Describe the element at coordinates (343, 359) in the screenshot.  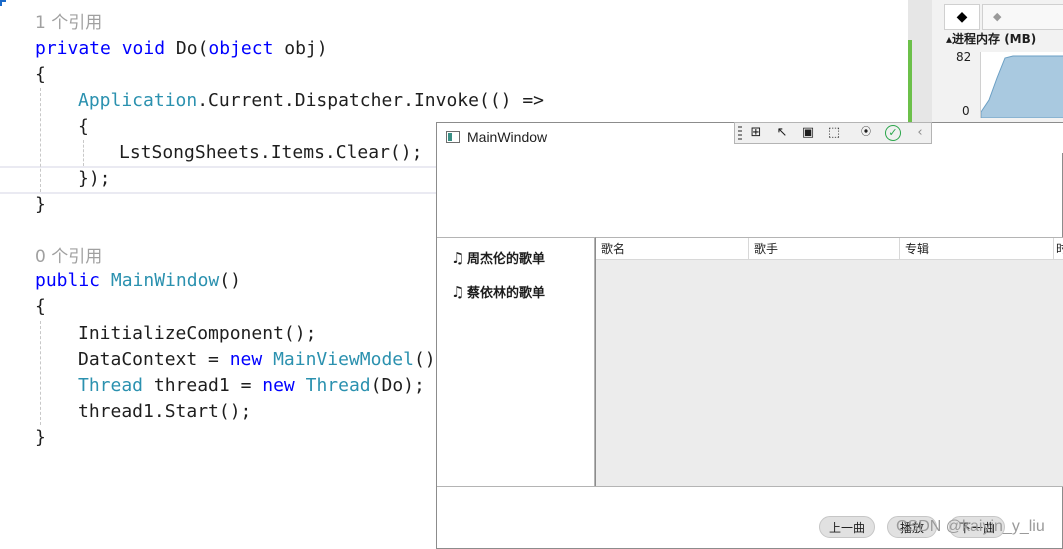
I see `type-name: MainViewModel` at that location.